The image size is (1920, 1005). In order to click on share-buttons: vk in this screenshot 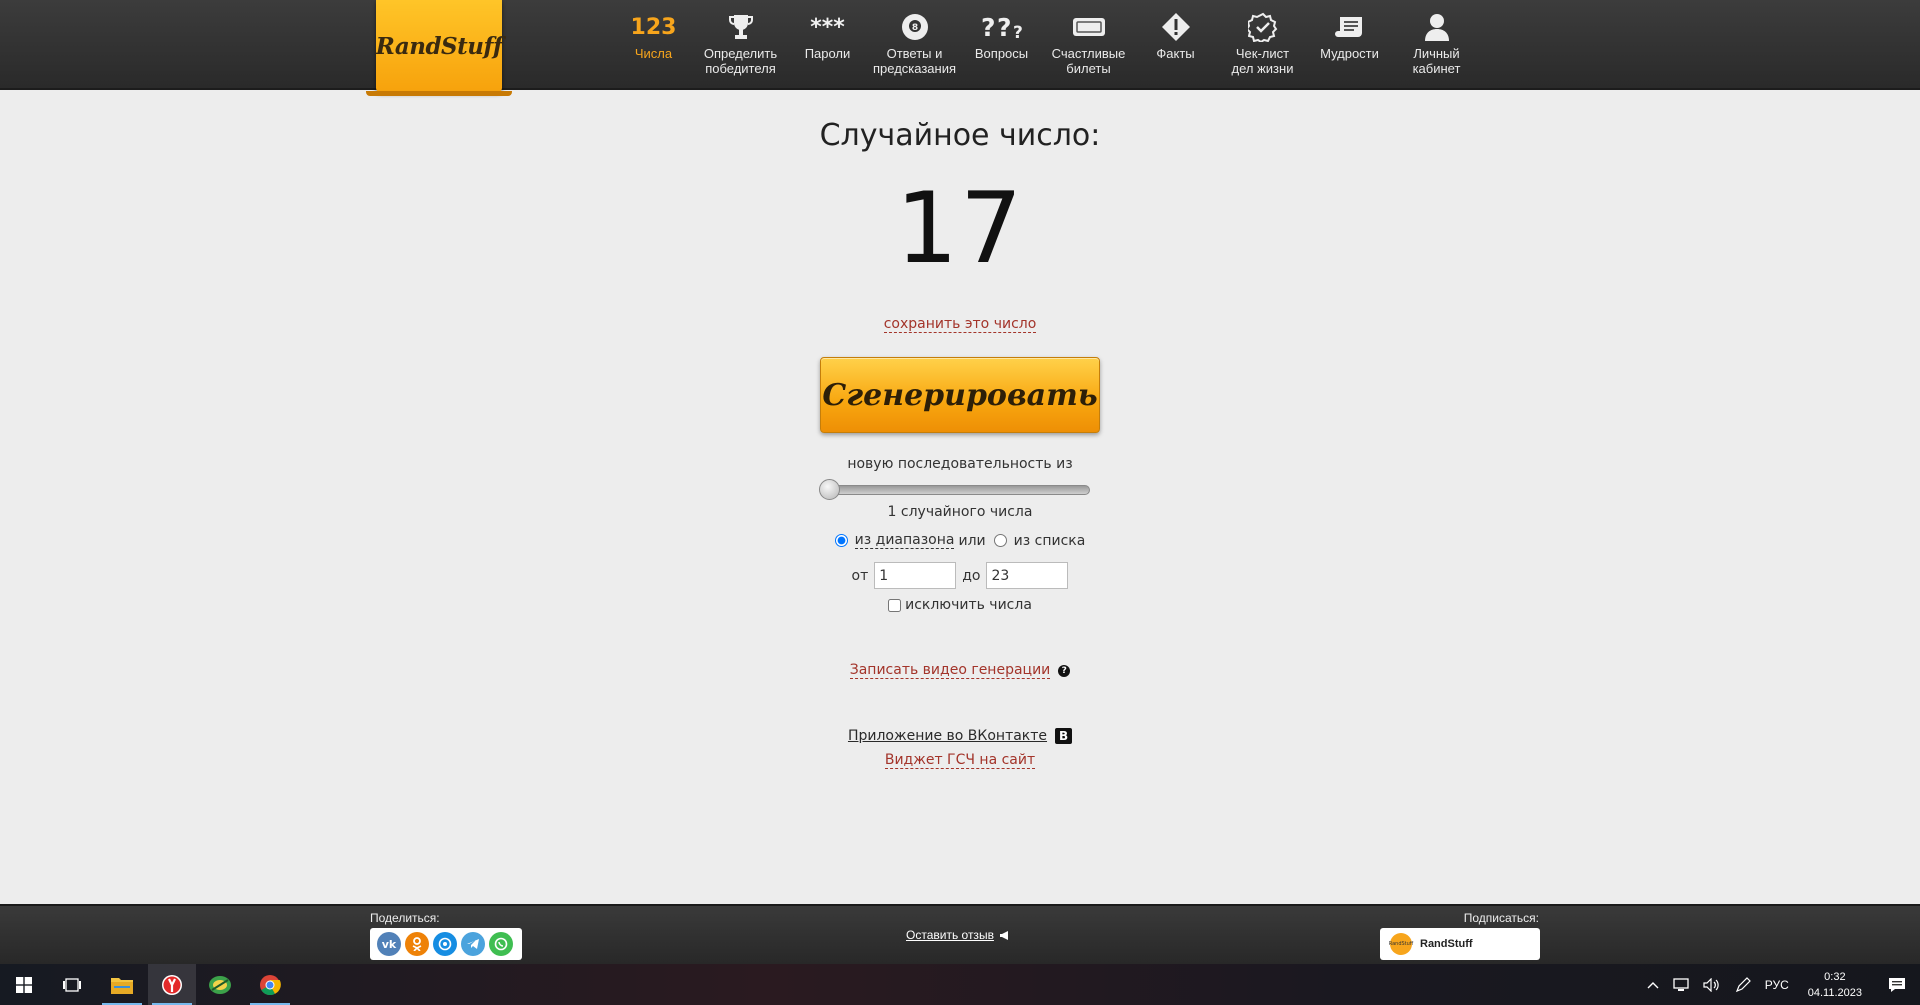, I will do `click(446, 944)`.